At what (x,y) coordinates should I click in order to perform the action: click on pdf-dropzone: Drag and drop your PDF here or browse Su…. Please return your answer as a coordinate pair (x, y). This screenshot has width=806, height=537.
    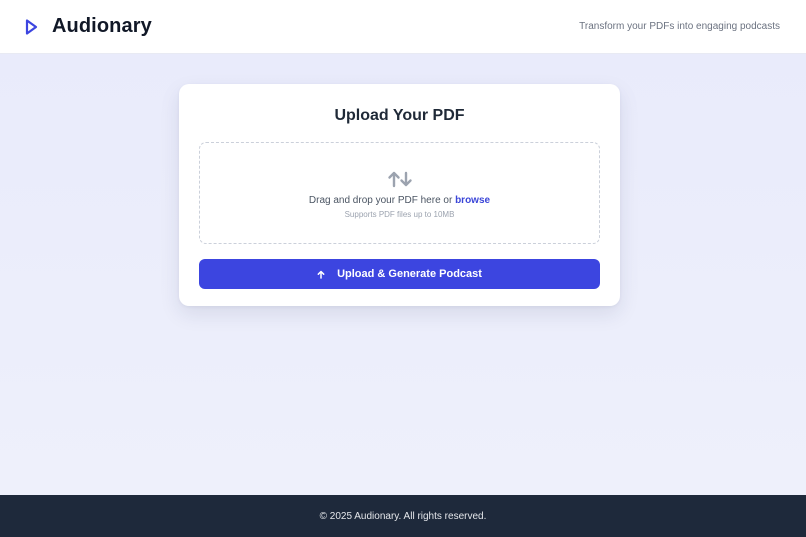
    Looking at the image, I should click on (399, 193).